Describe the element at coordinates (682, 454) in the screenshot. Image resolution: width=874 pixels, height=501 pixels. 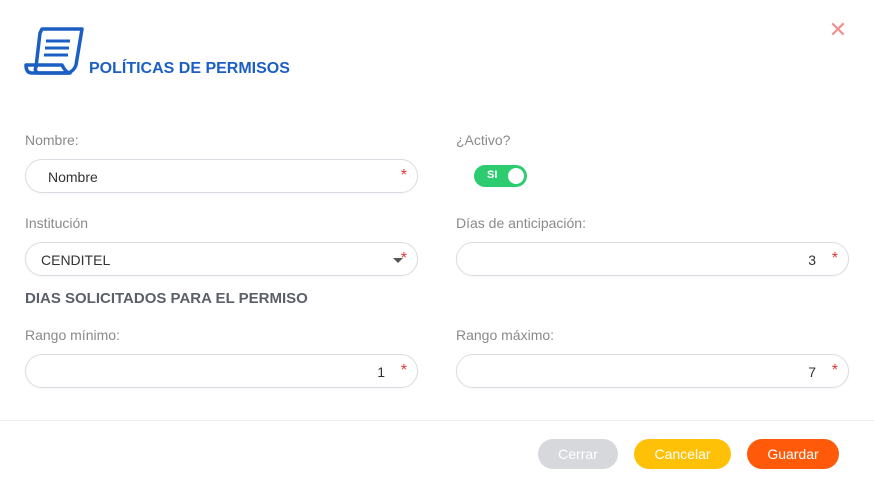
I see `cancelar-button: Cancelar` at that location.